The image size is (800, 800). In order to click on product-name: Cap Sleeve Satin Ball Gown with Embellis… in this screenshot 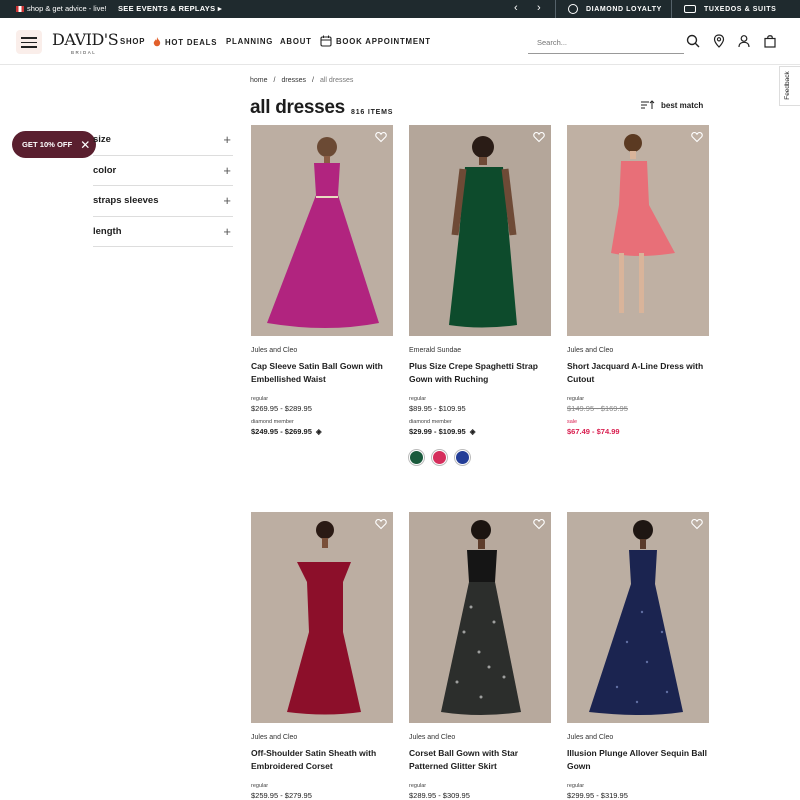, I will do `click(322, 373)`.